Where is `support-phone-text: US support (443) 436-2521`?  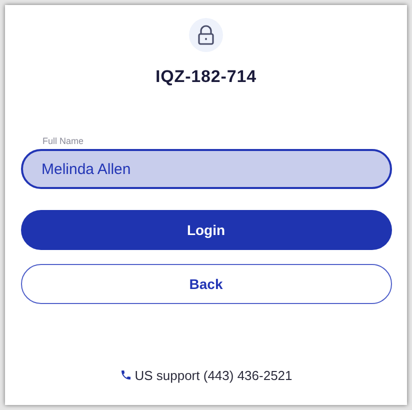 support-phone-text: US support (443) 436-2521 is located at coordinates (213, 375).